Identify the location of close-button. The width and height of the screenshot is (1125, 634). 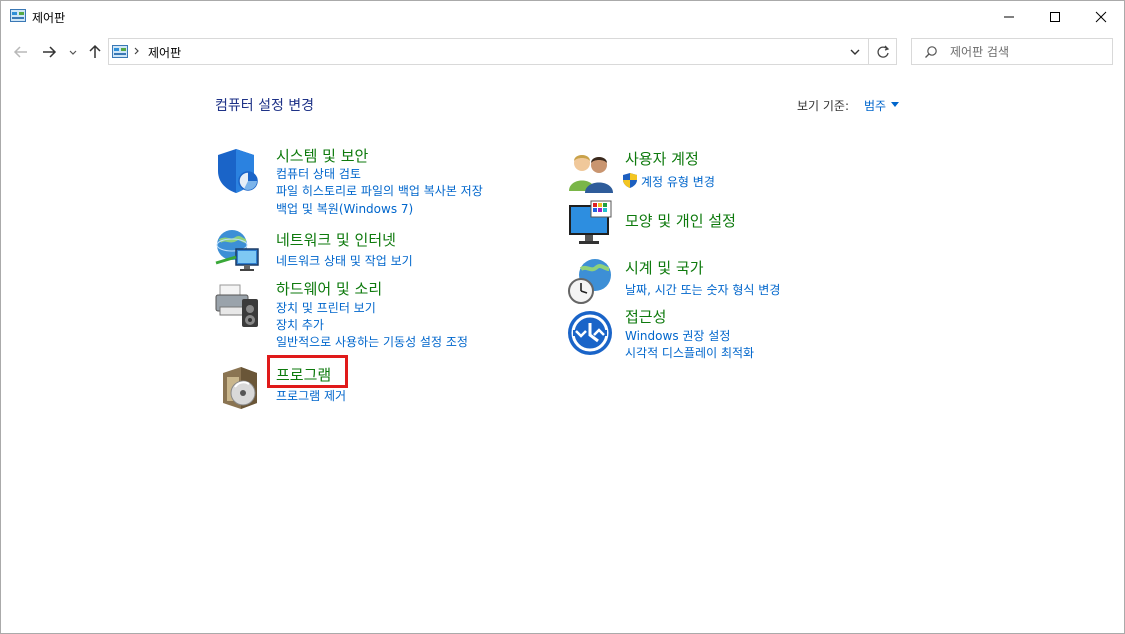
(1101, 16).